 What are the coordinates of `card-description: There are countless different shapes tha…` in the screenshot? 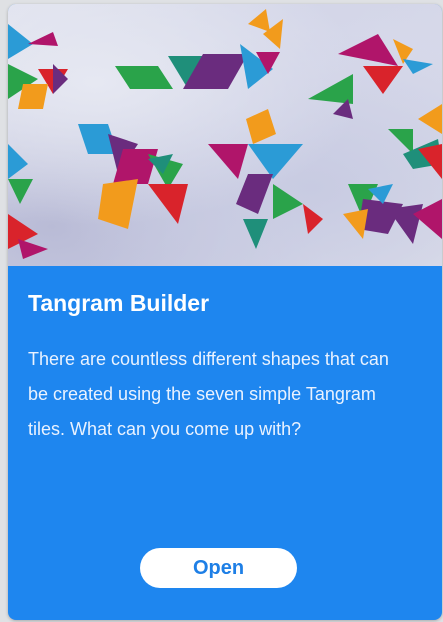 It's located at (208, 394).